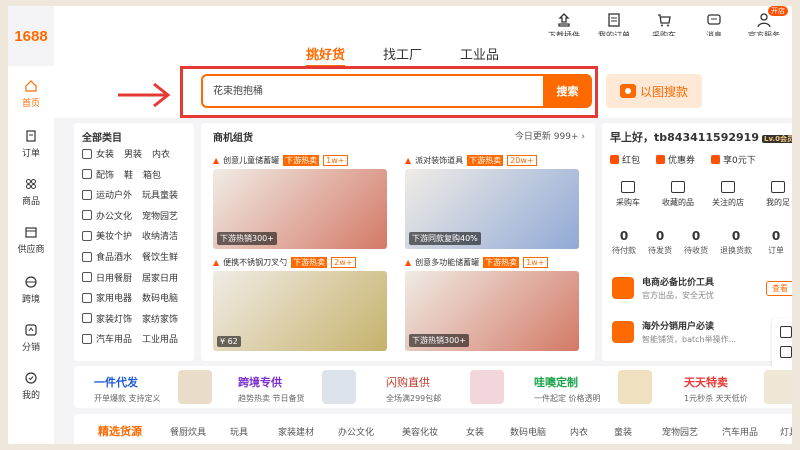 The image size is (800, 450). Describe the element at coordinates (114, 256) in the screenshot. I see `category-link: 食品酒水` at that location.